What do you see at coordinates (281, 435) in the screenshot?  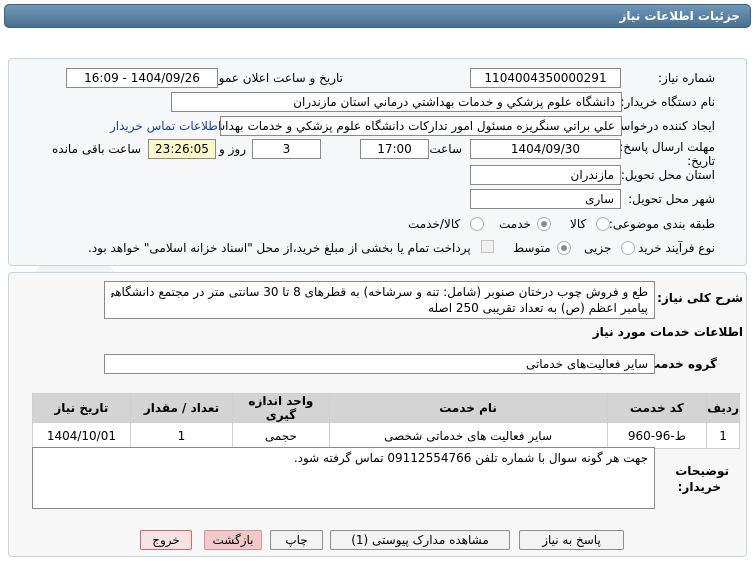 I see `cell-unit: حجمی` at bounding box center [281, 435].